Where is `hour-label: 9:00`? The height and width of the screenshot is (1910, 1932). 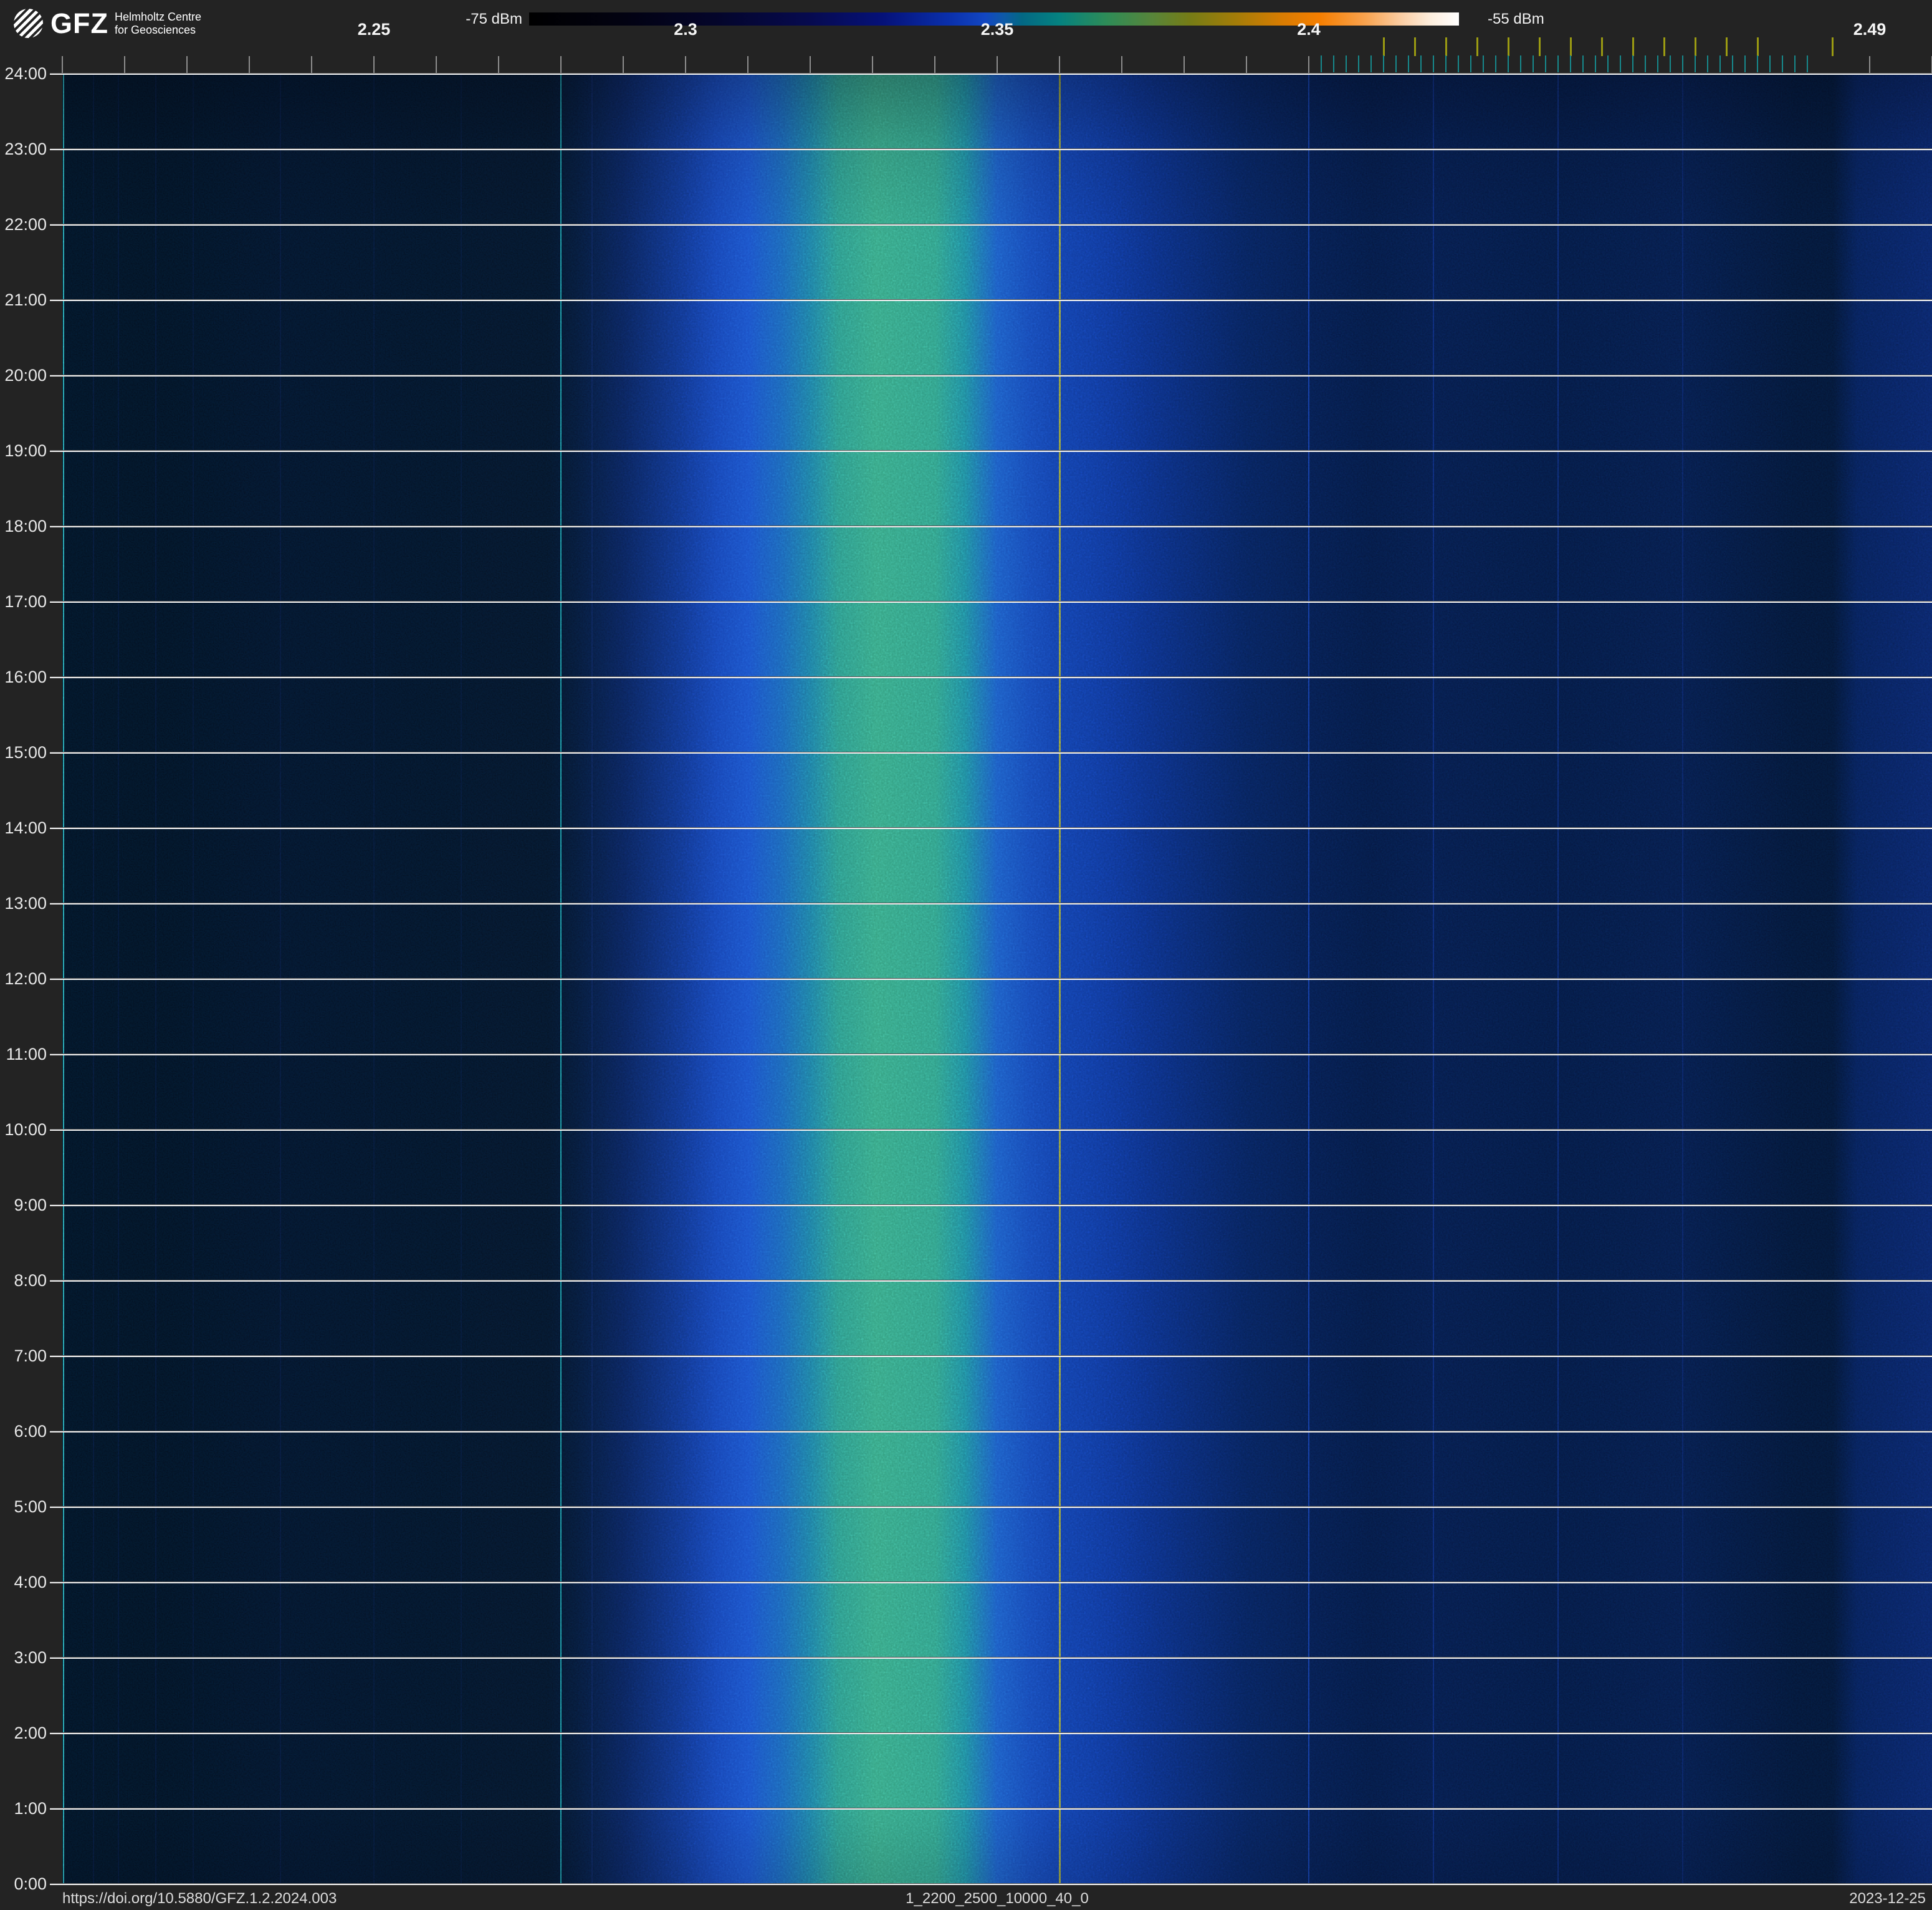
hour-label: 9:00 is located at coordinates (30, 1205).